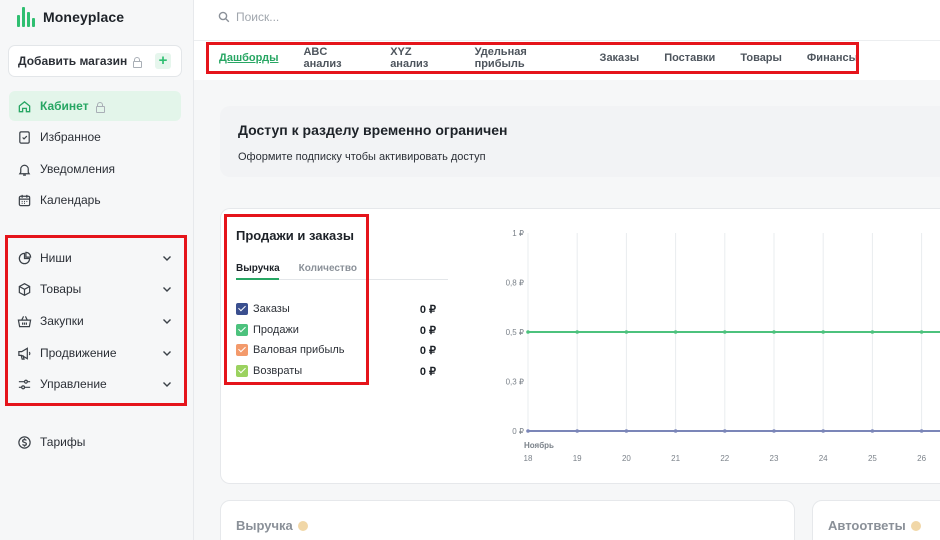 Image resolution: width=940 pixels, height=540 pixels. What do you see at coordinates (24, 442) in the screenshot?
I see `dollar-icon` at bounding box center [24, 442].